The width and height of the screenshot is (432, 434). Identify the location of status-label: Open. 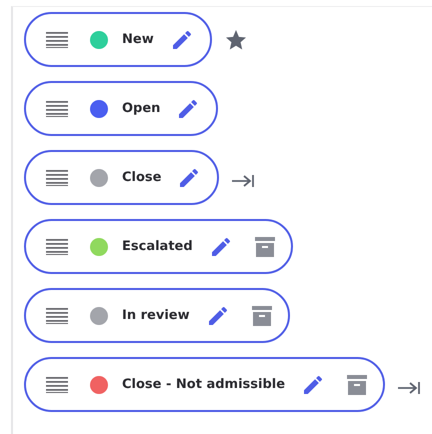
(141, 108).